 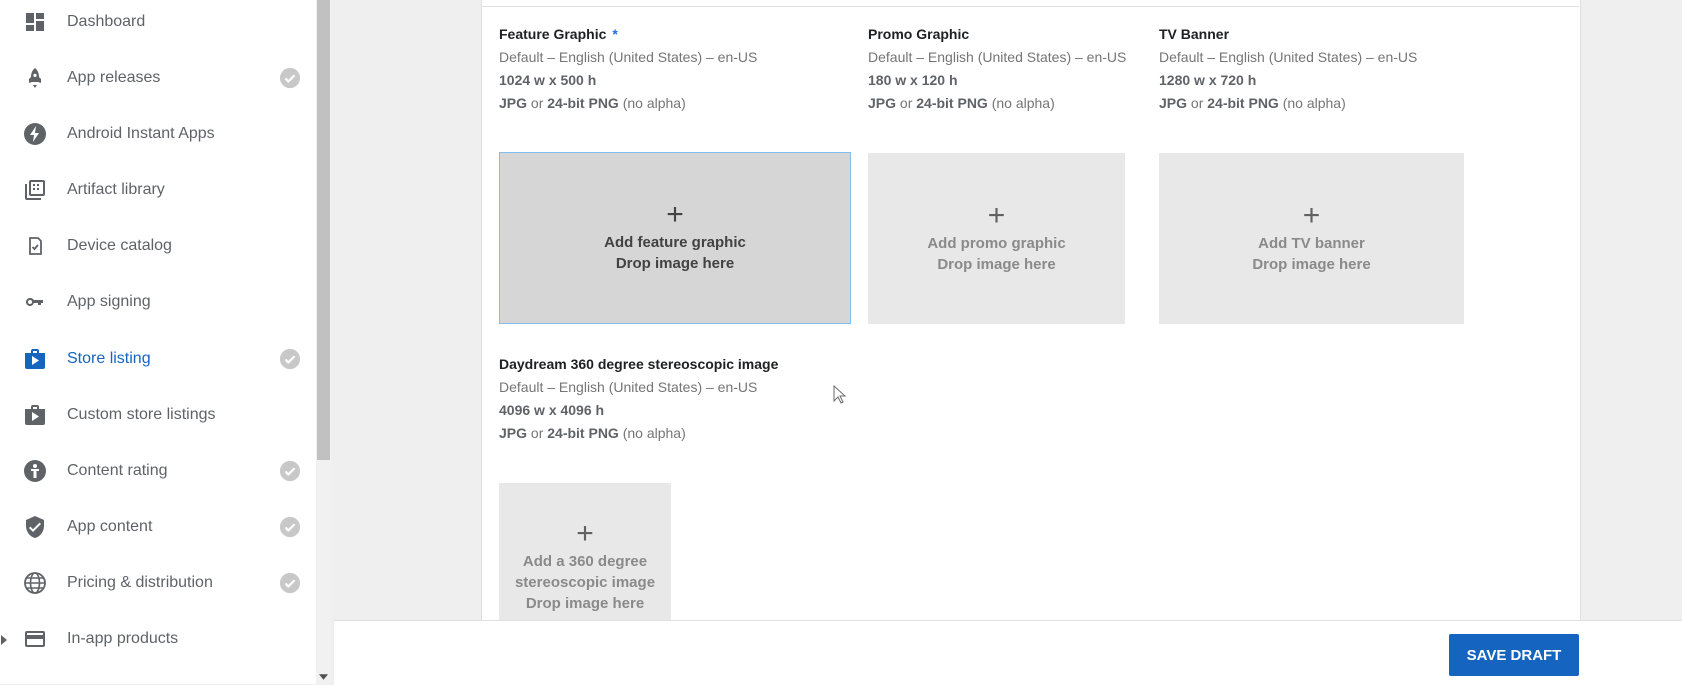 What do you see at coordinates (615, 34) in the screenshot?
I see `required-asterisk: *` at bounding box center [615, 34].